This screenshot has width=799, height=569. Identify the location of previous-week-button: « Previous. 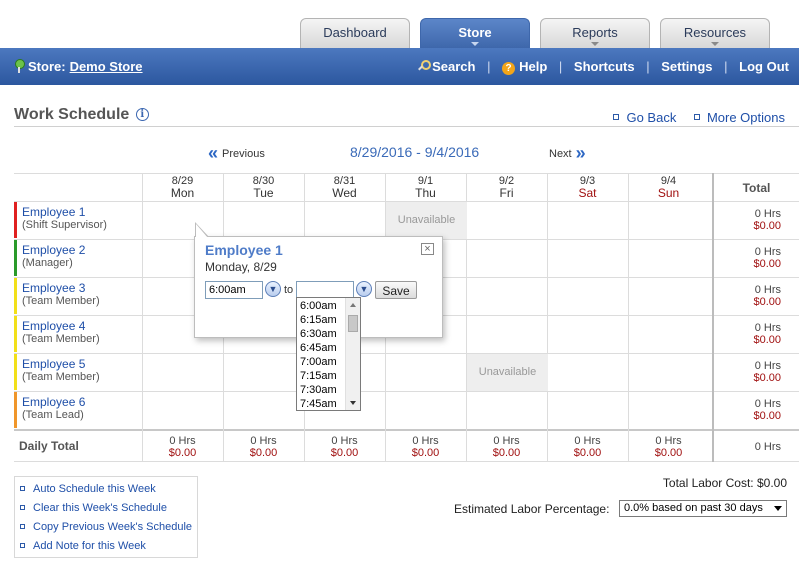
(236, 153).